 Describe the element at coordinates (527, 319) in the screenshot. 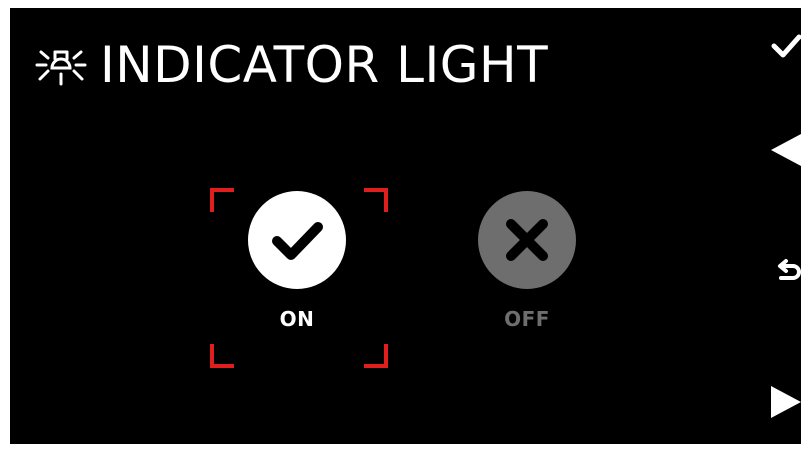

I see `option-off-label: OFF` at that location.